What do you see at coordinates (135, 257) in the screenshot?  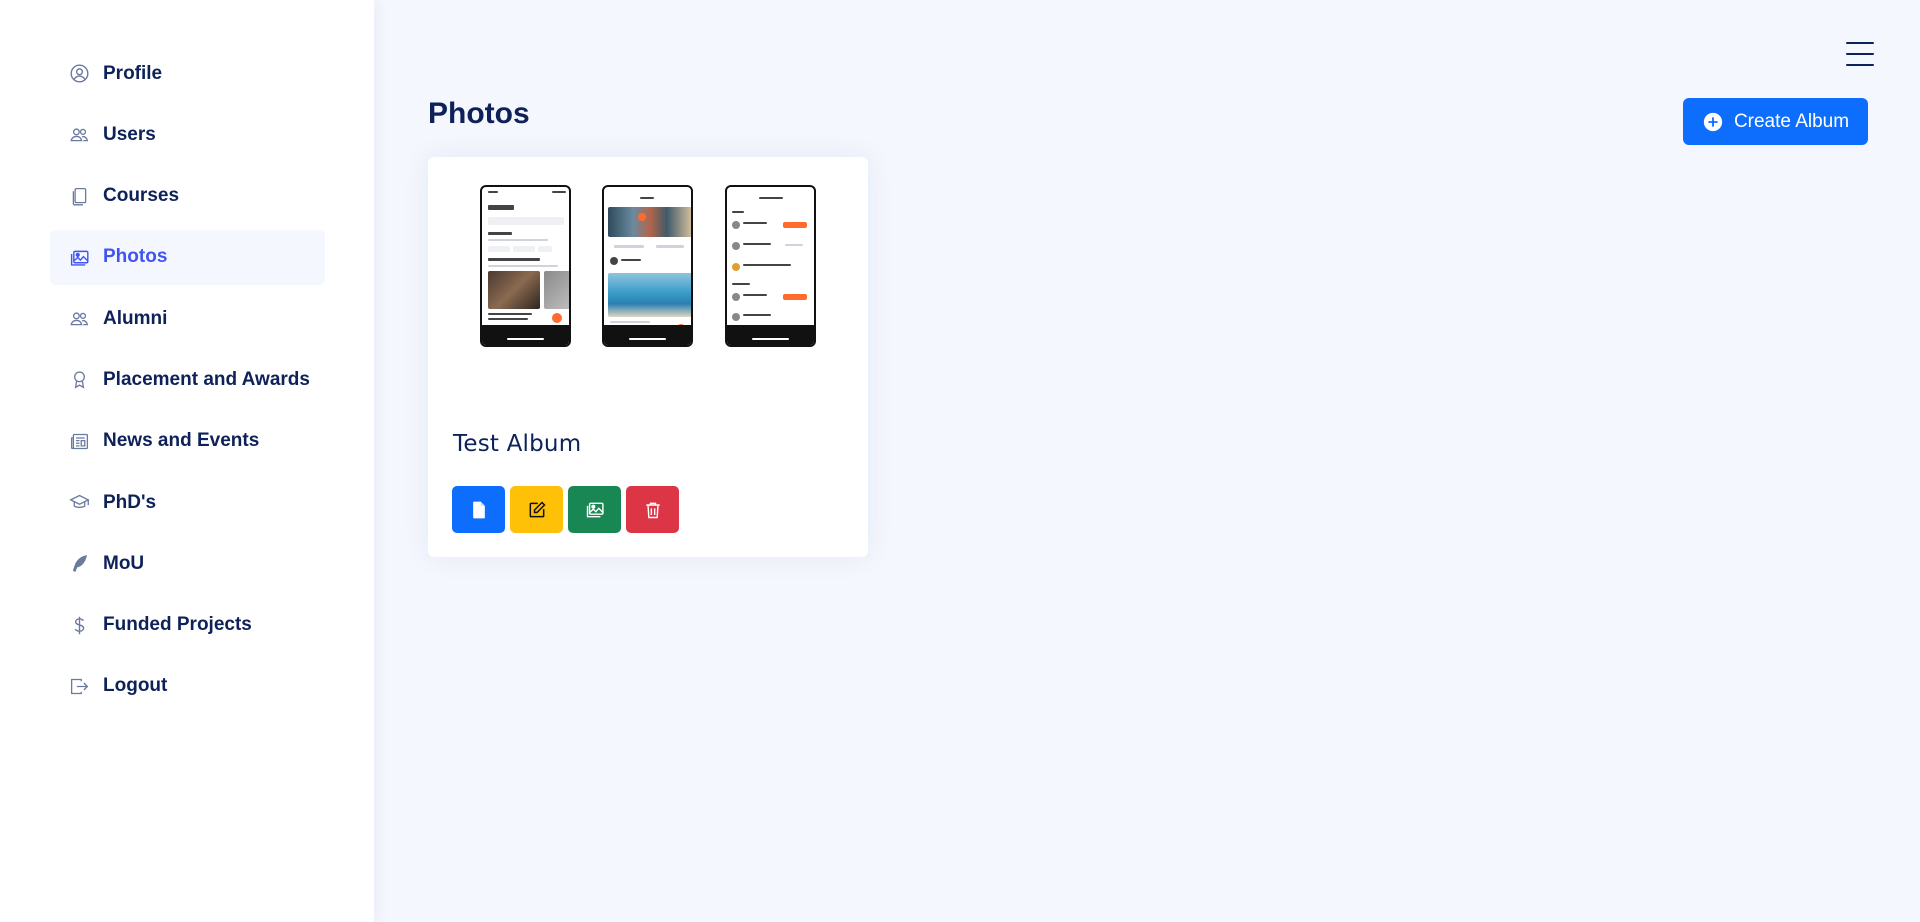 I see `sidebar-item-label: Photos` at bounding box center [135, 257].